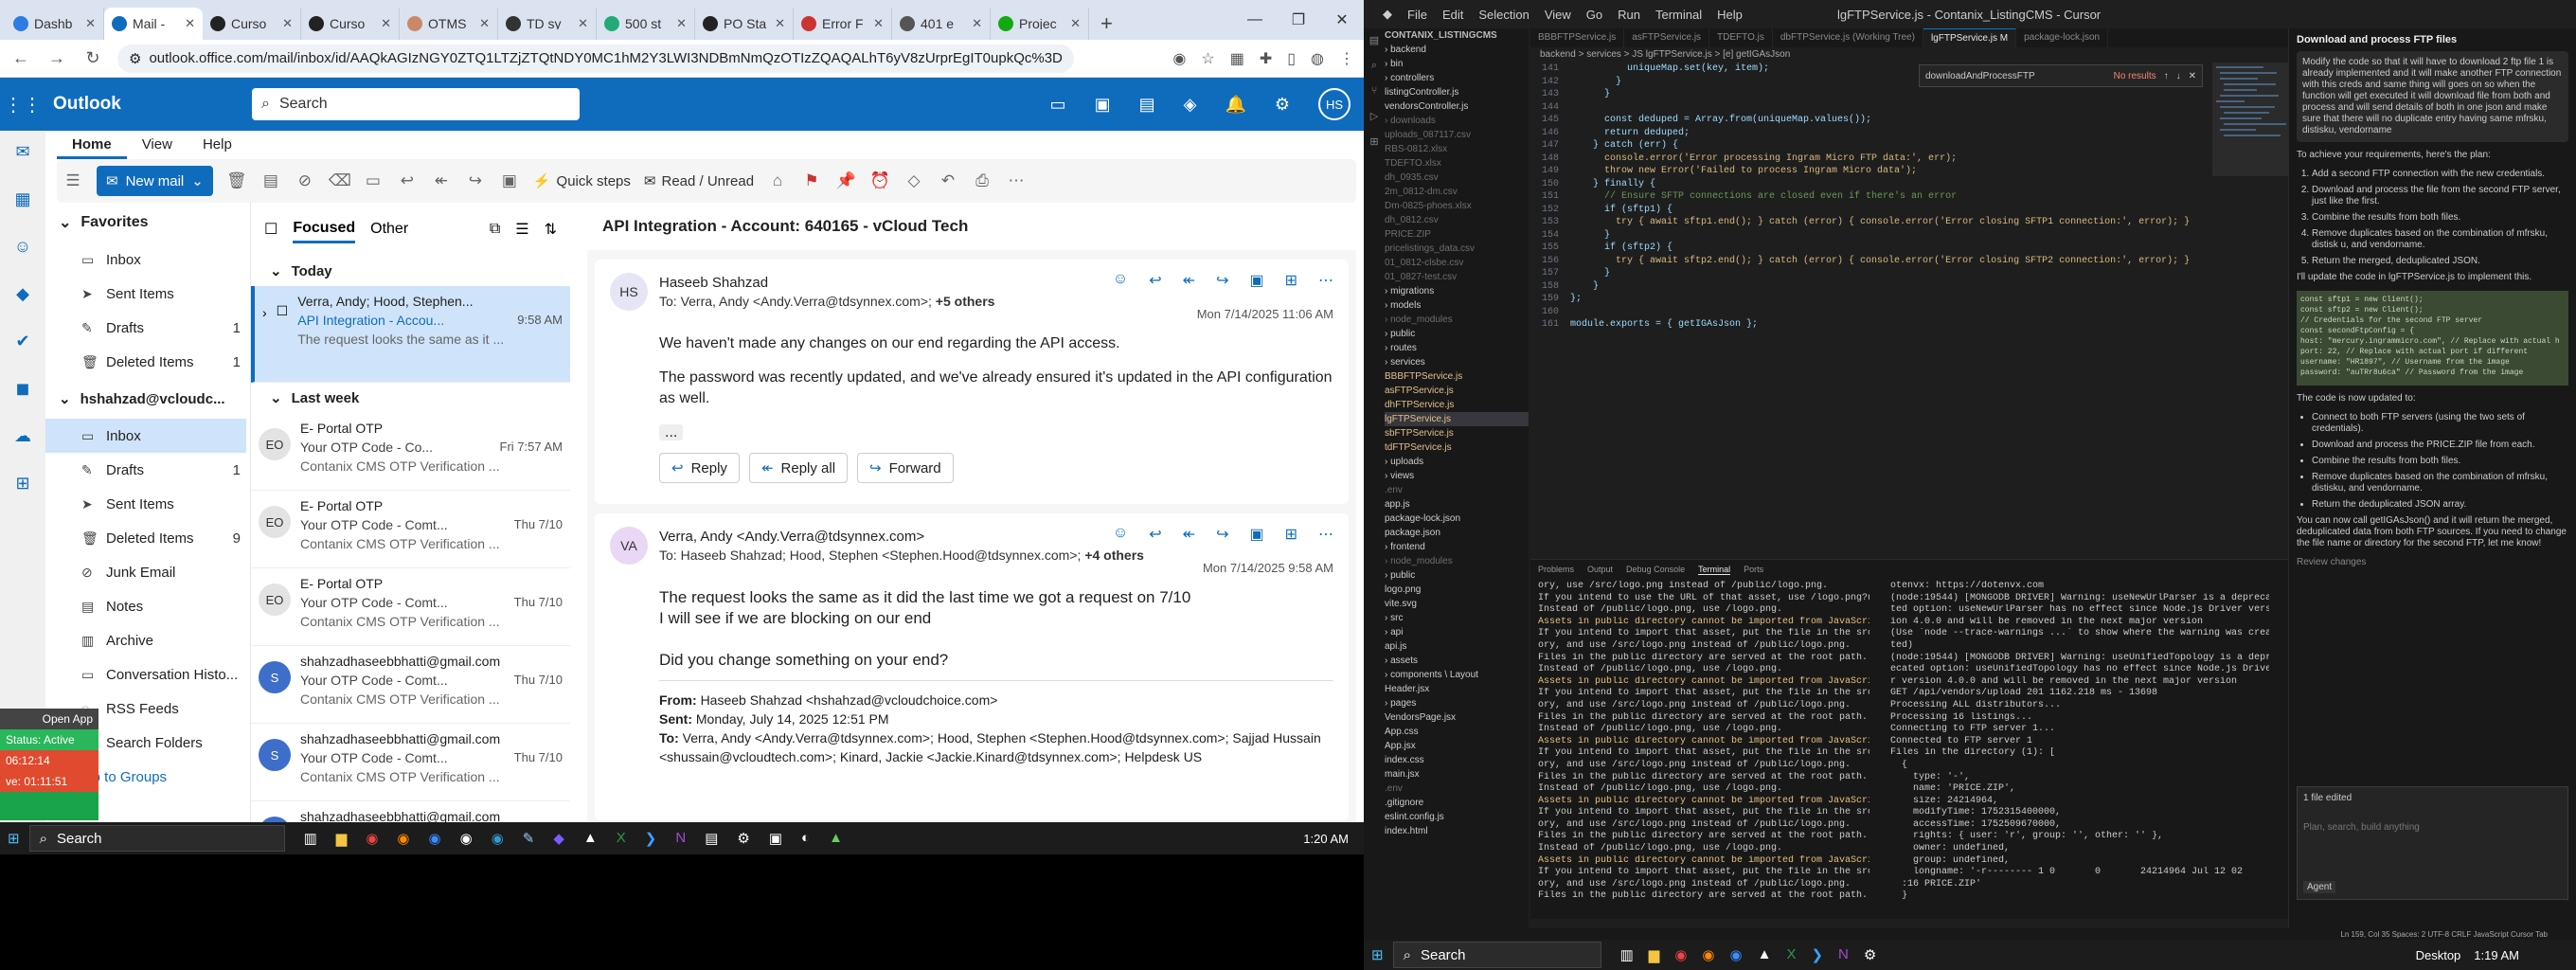  I want to click on teams-share-icon: ▣, so click(509, 180).